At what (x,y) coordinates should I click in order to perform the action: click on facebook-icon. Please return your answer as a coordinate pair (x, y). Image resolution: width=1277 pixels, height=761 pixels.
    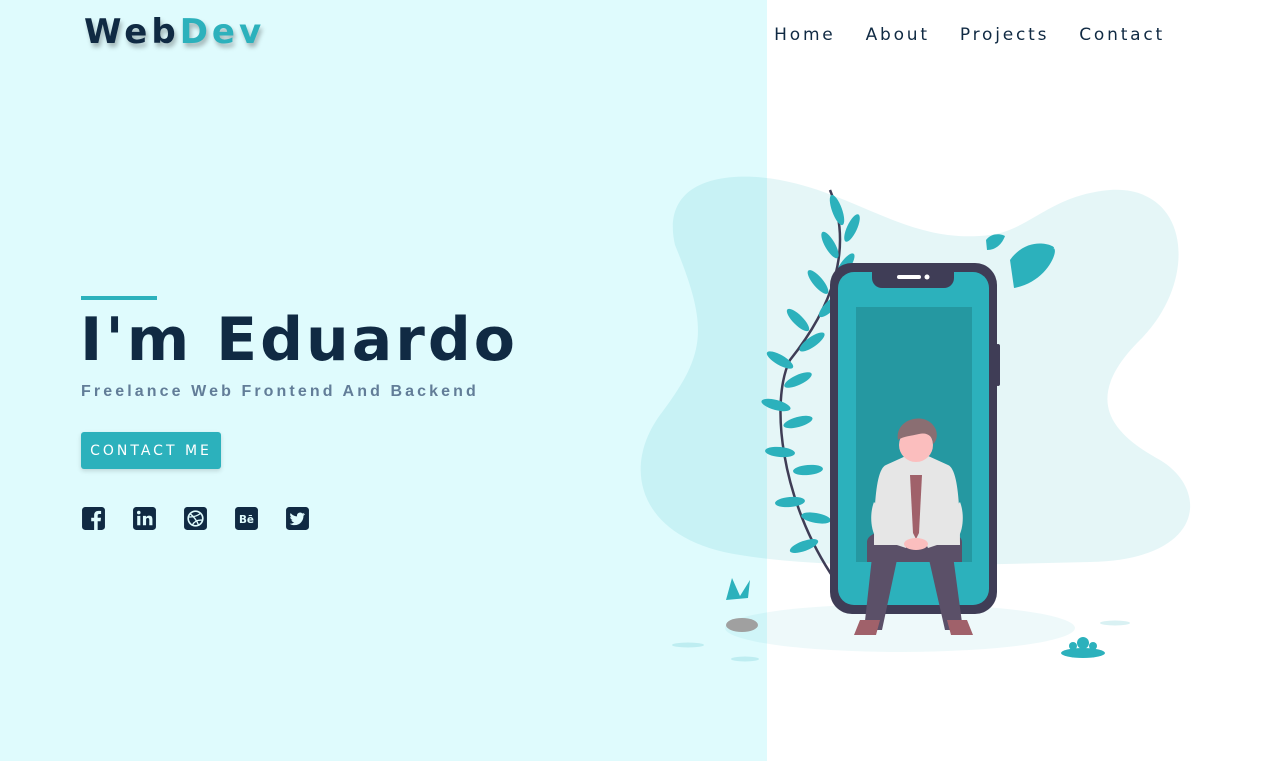
    Looking at the image, I should click on (93, 518).